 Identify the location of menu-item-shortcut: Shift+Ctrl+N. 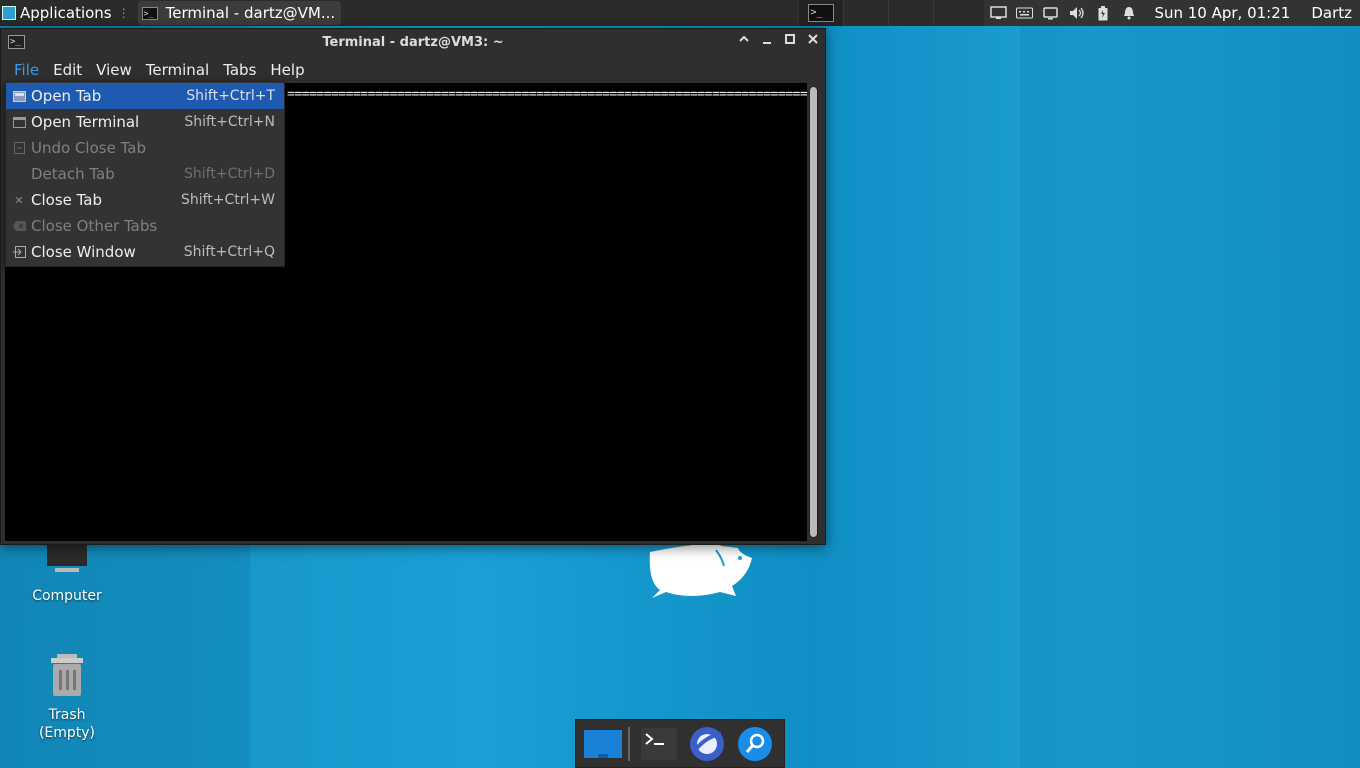
(229, 122).